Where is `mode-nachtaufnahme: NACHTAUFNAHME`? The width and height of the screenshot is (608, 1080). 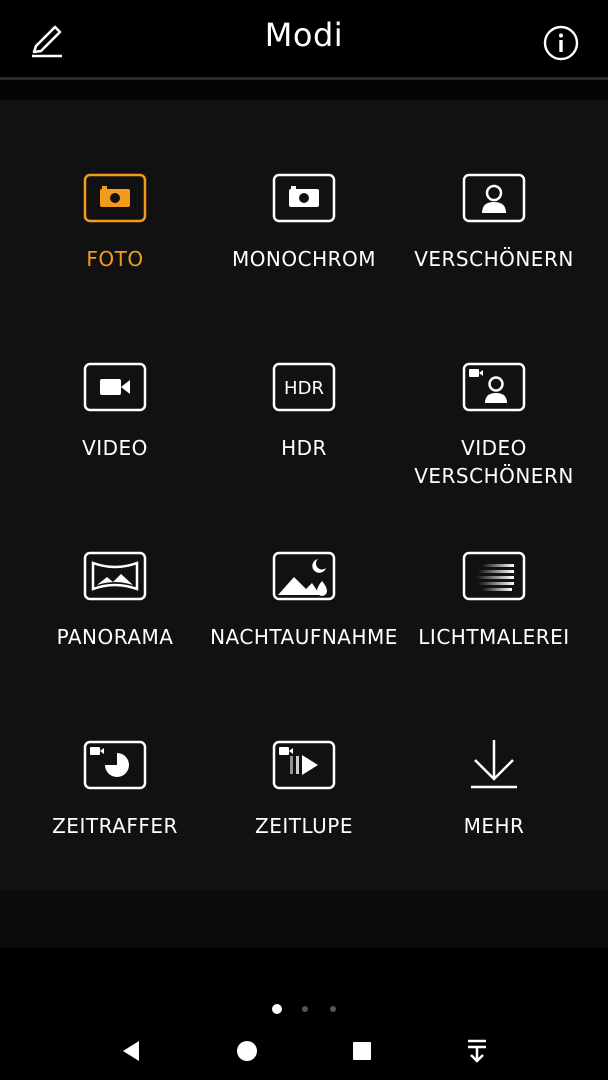 mode-nachtaufnahme: NACHTAUFNAHME is located at coordinates (304, 631).